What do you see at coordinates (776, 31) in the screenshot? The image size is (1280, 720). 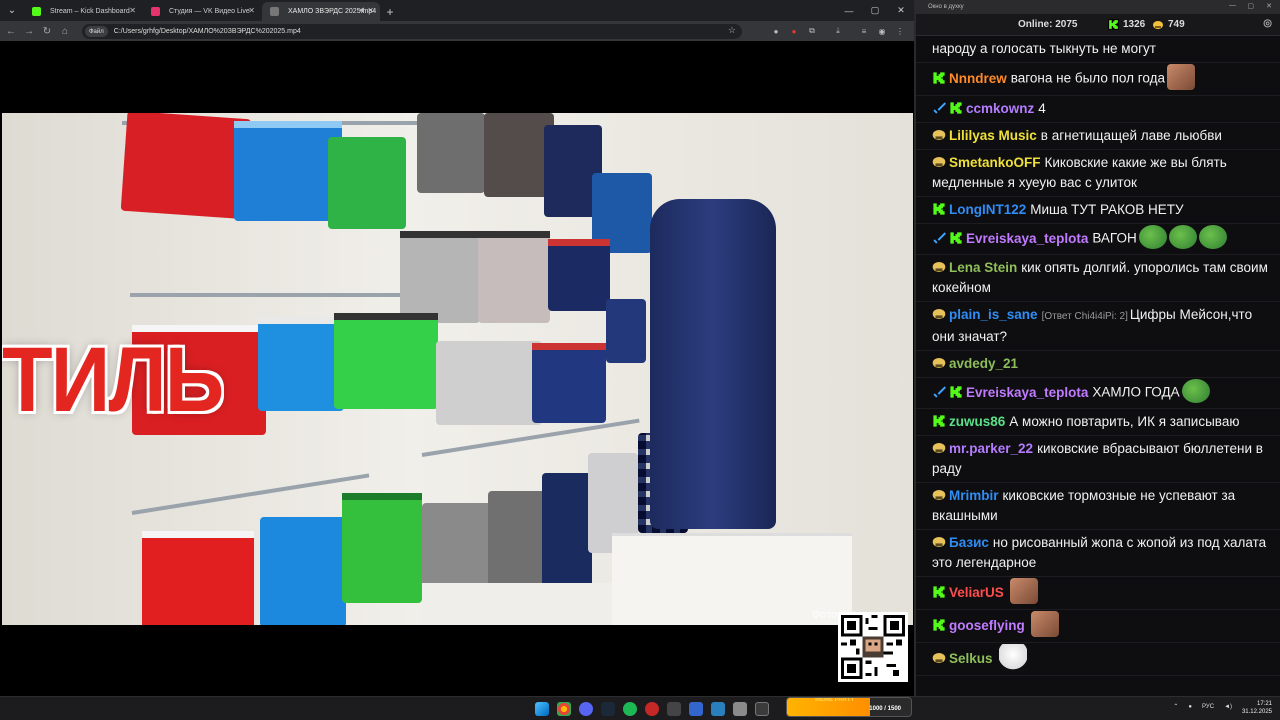 I see `extension-icon: ●` at bounding box center [776, 31].